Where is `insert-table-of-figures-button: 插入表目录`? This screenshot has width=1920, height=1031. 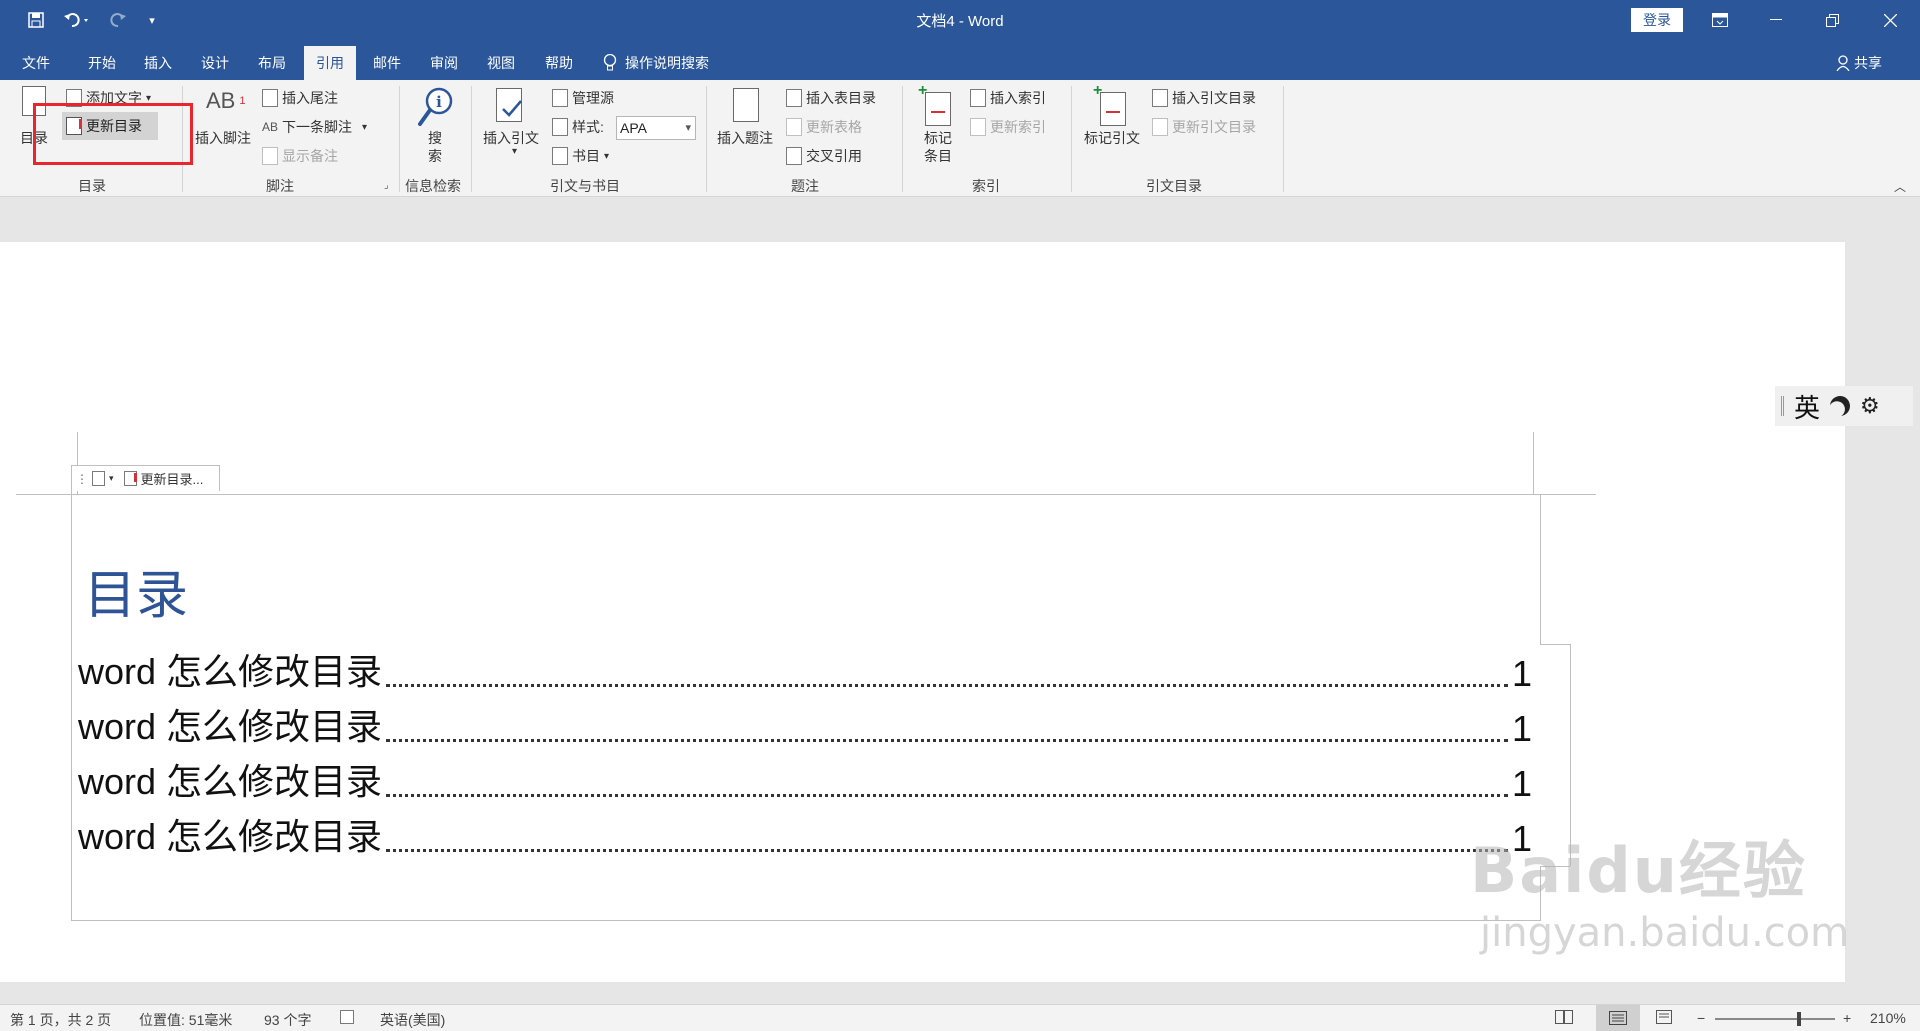
insert-table-of-figures-button: 插入表目录 is located at coordinates (831, 98).